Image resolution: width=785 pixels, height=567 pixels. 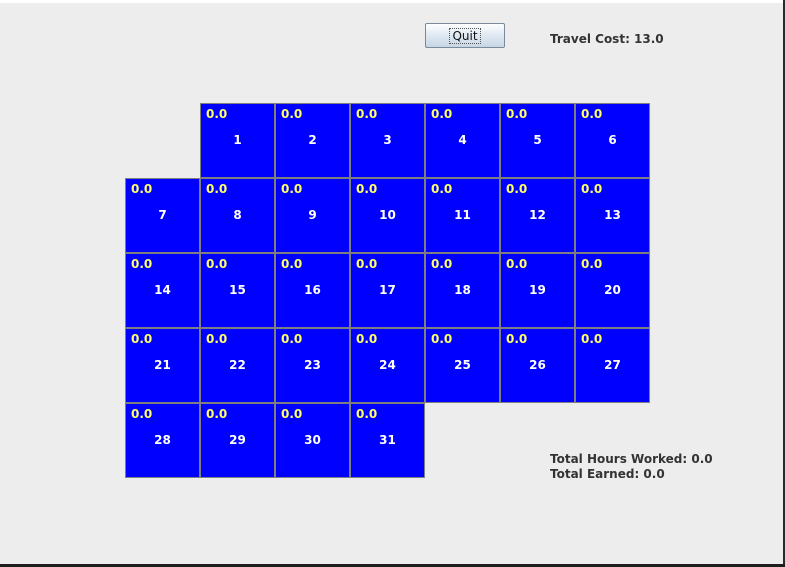 I want to click on quit-button-label: Quit, so click(x=465, y=35).